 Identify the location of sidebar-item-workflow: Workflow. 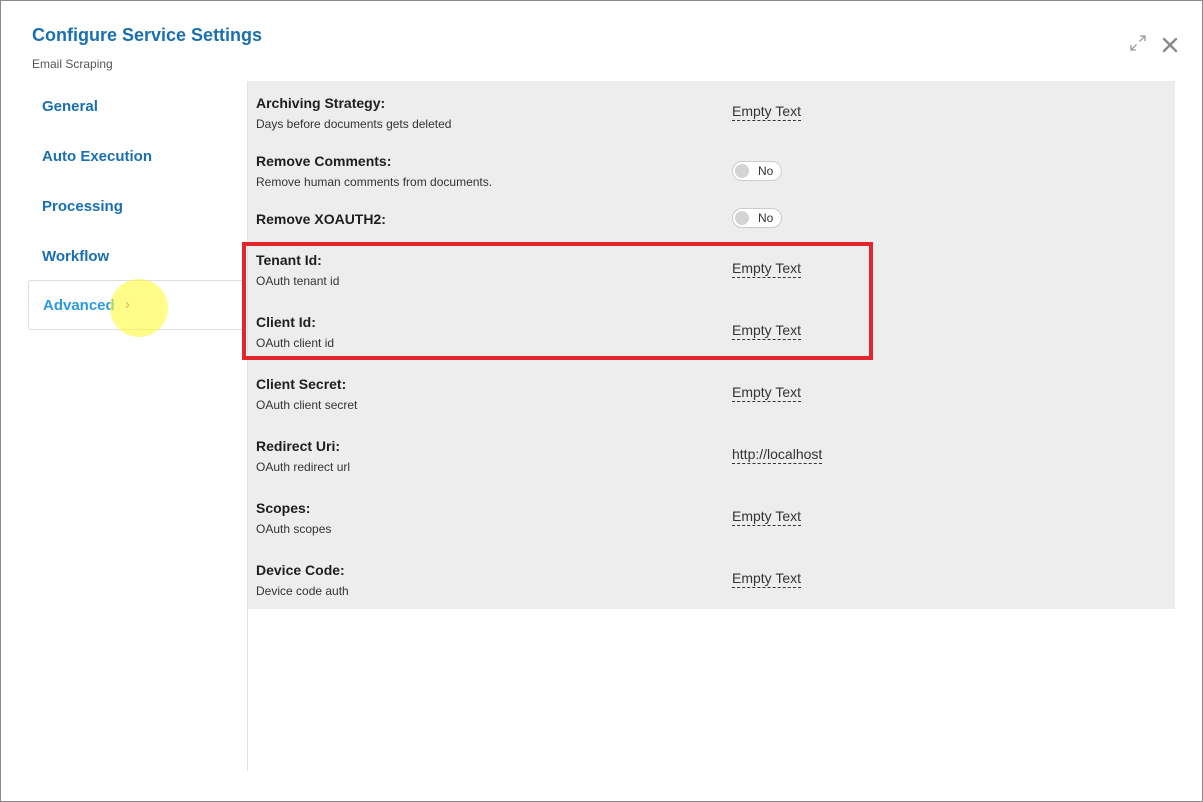
(137, 256).